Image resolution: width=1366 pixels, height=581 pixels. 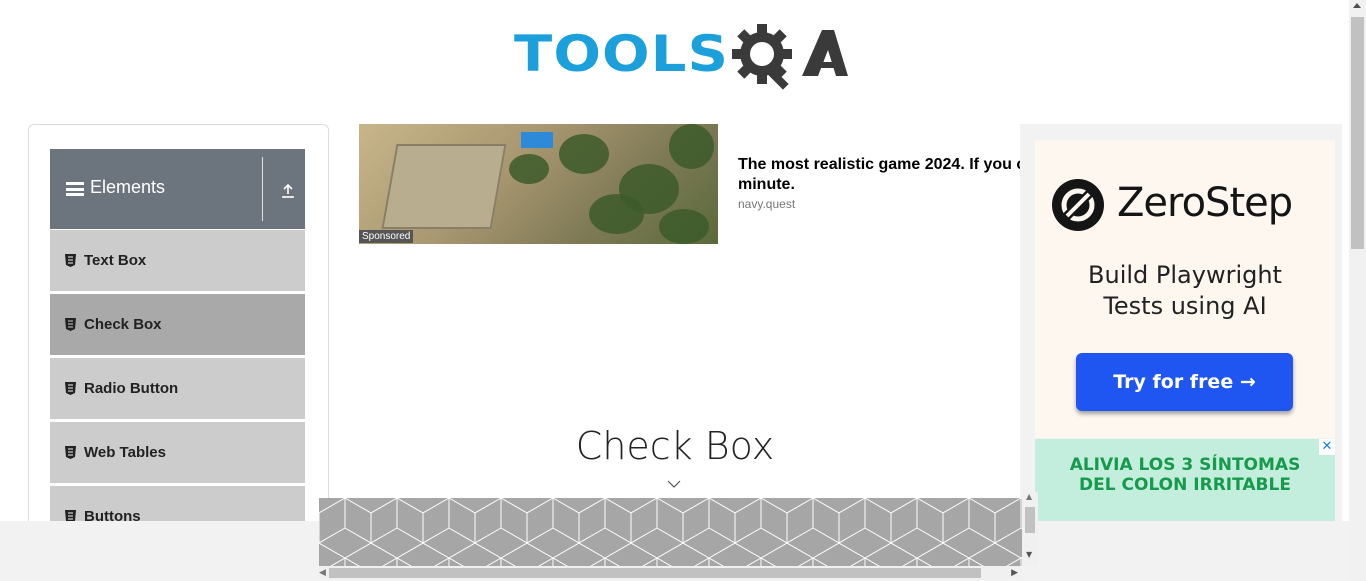 I want to click on ad-headline-line1: The most realistic game 2024. If you c, so click(x=880, y=164).